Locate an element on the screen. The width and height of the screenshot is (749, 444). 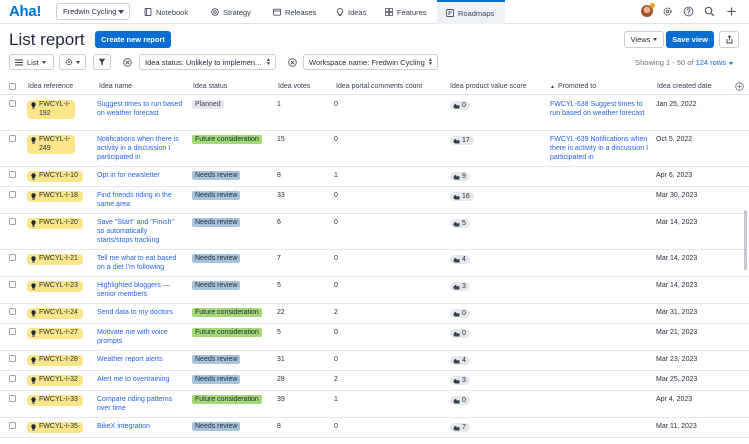
idea-reference-badge: FWCYL-I-20 is located at coordinates (55, 223).